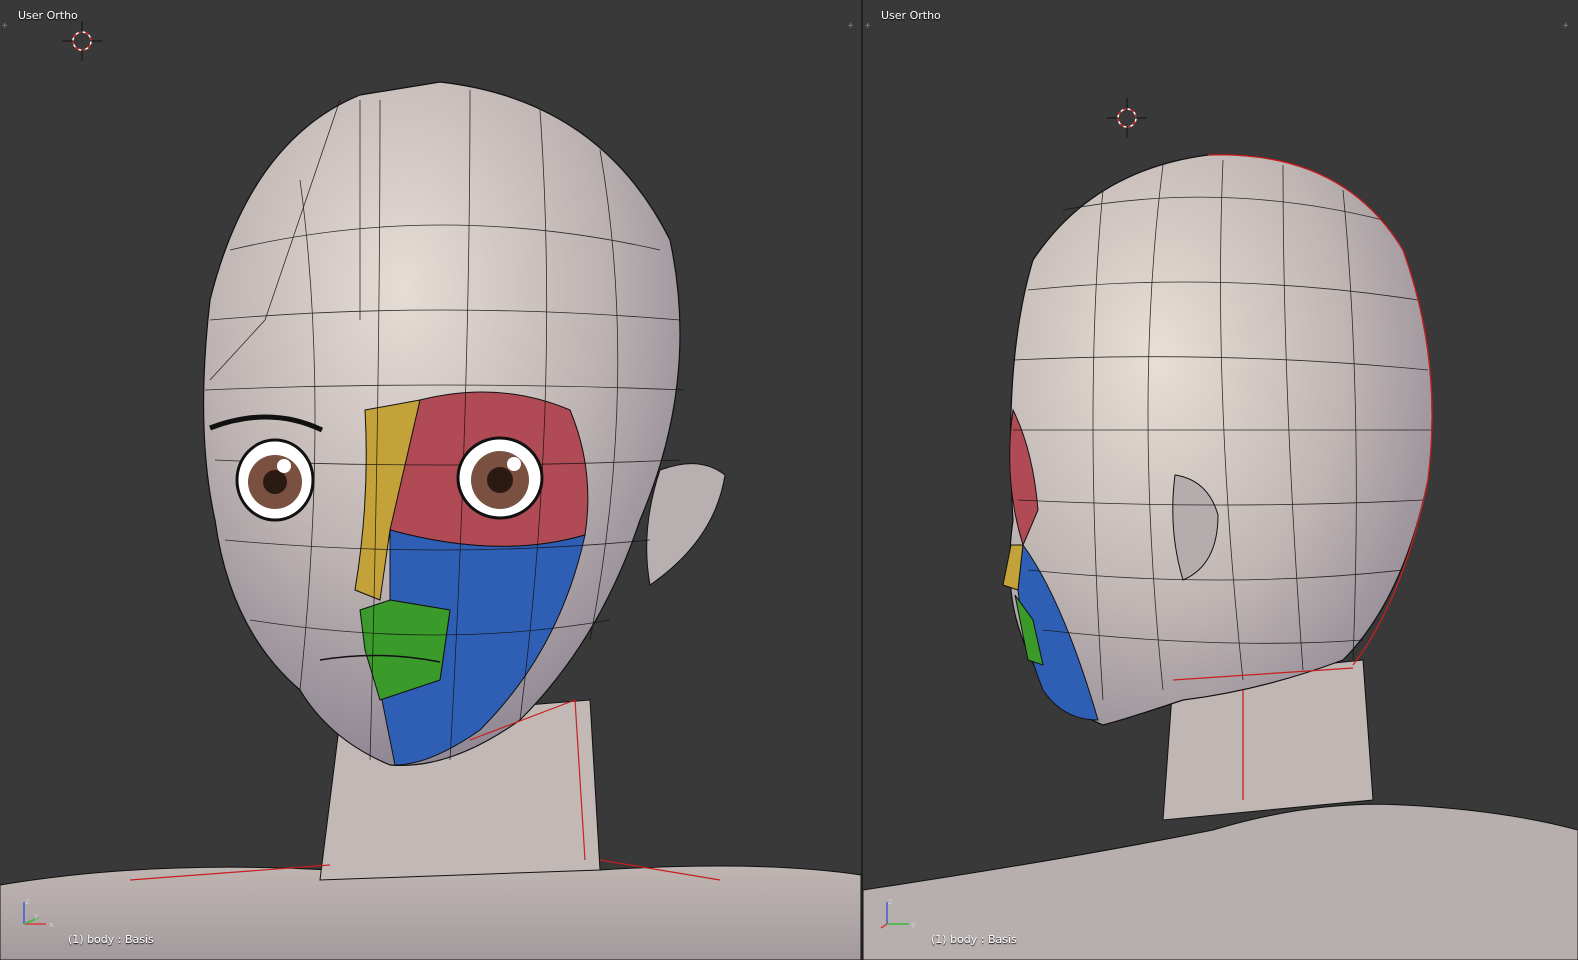  What do you see at coordinates (500, 478) in the screenshot?
I see `eye-right` at bounding box center [500, 478].